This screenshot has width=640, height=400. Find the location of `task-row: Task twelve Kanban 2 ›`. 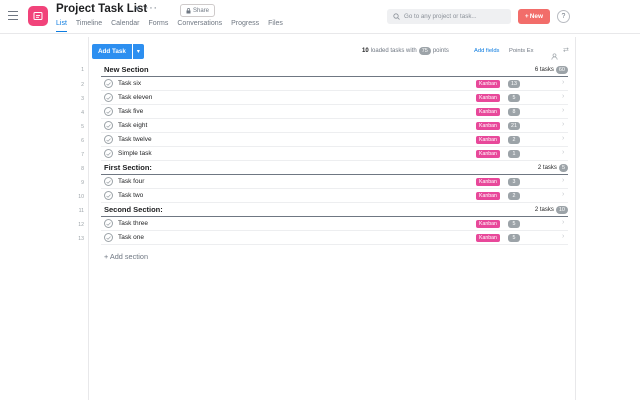

task-row: Task twelve Kanban 2 › is located at coordinates (334, 140).